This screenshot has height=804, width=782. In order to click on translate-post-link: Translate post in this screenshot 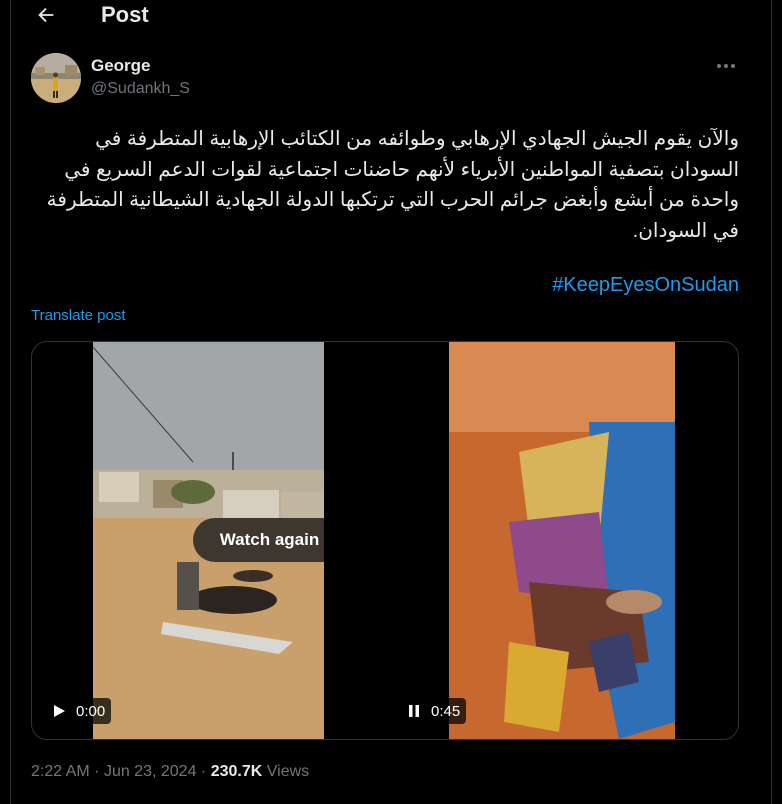, I will do `click(78, 315)`.